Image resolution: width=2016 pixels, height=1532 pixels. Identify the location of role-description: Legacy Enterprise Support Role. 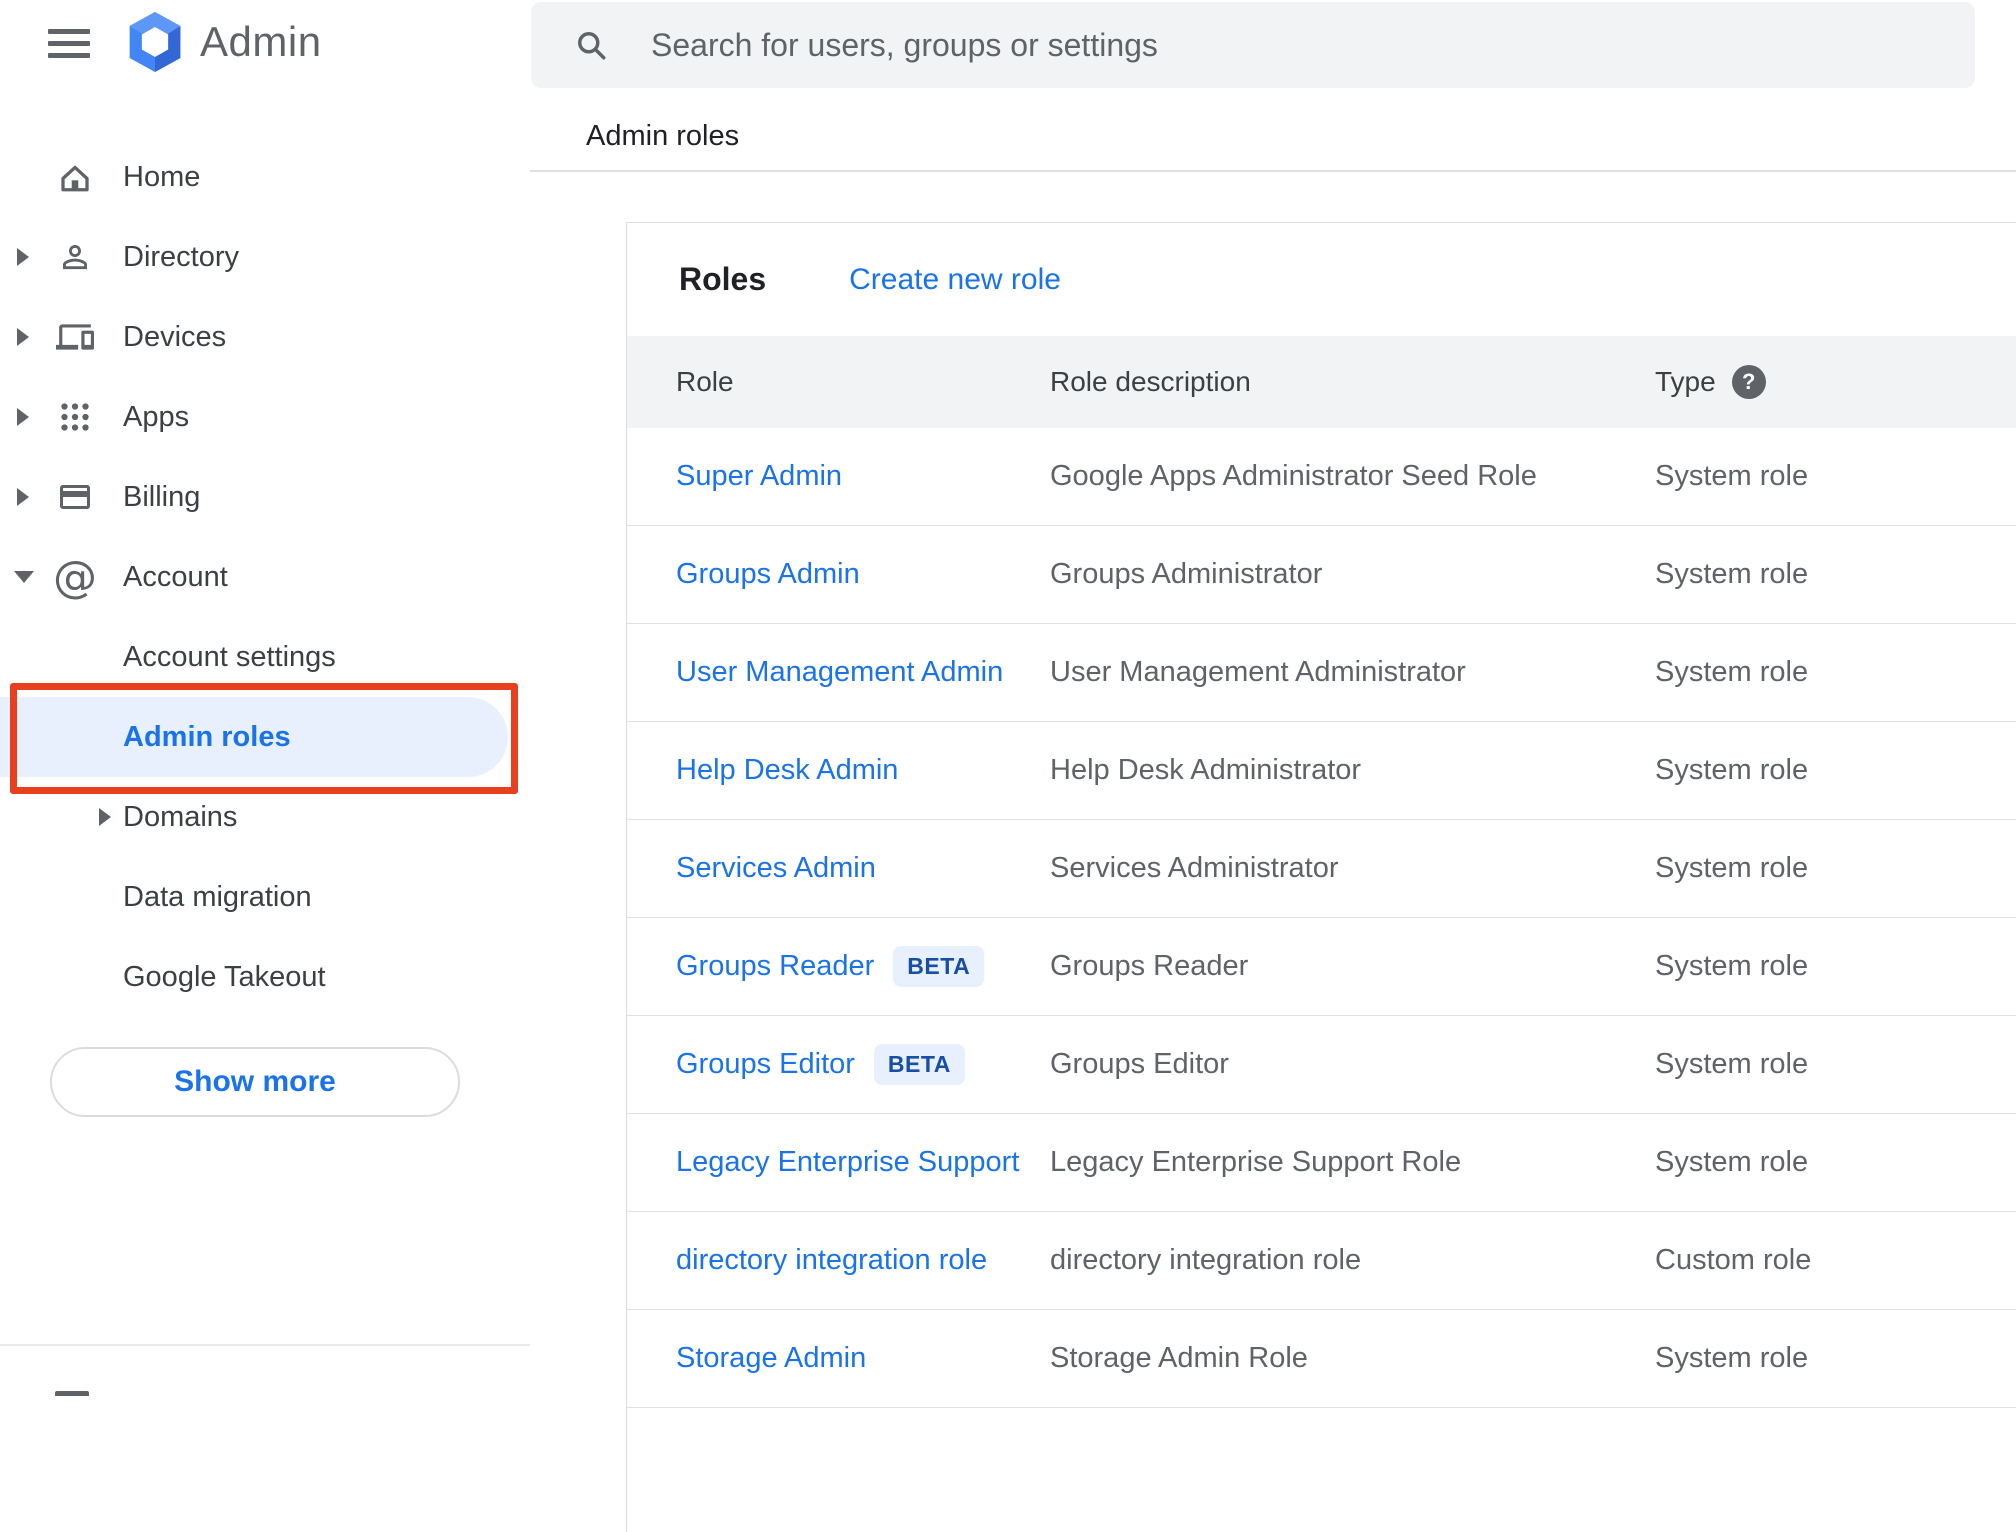
(1256, 1162).